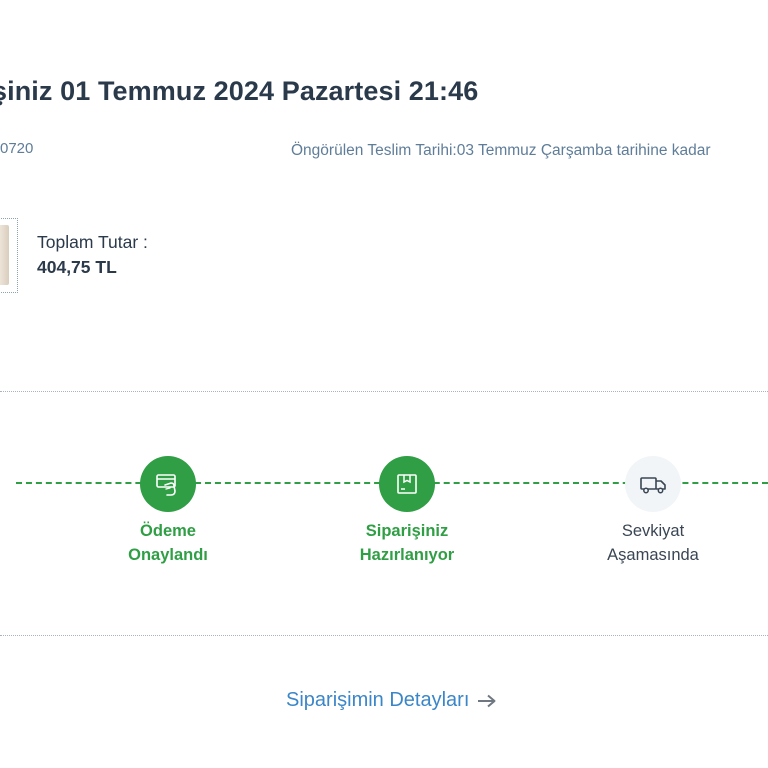  I want to click on step-shipping-line1: Sevkiyat, so click(653, 531).